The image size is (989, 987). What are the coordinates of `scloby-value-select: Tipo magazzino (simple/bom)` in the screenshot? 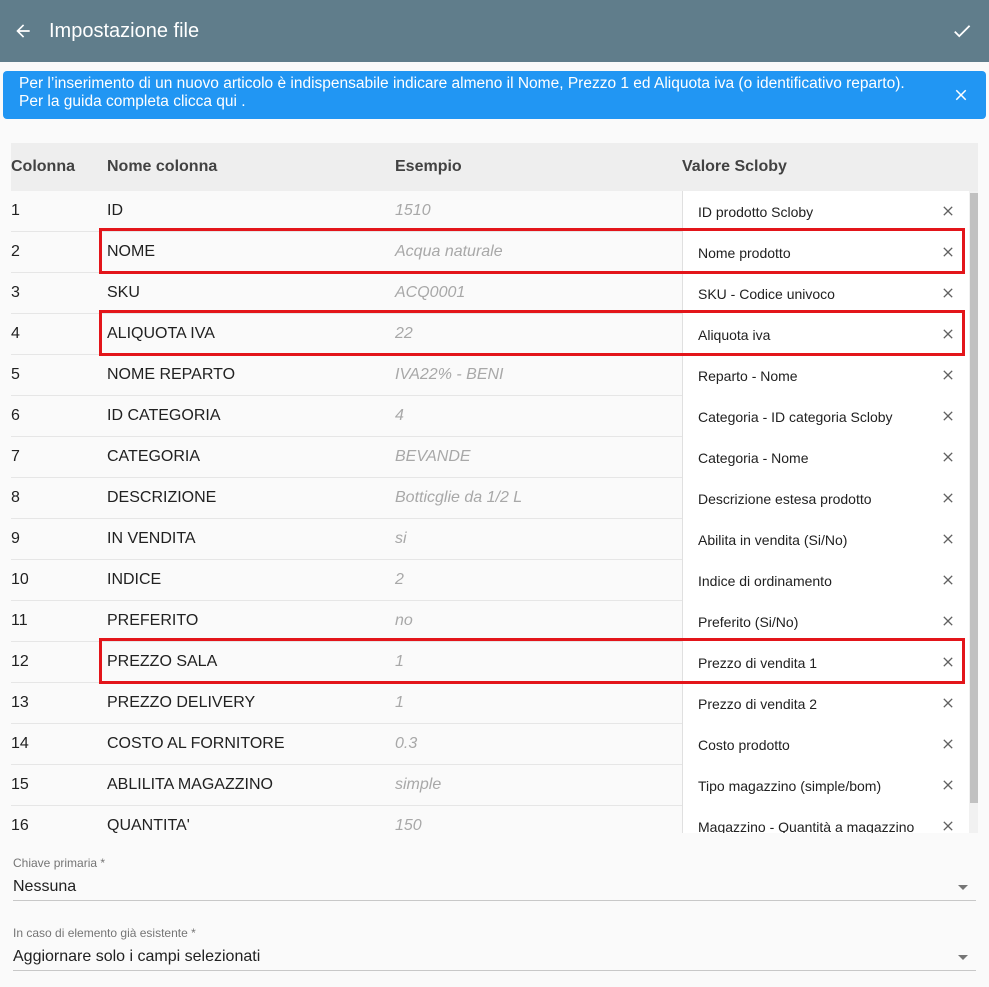 It's located at (826, 785).